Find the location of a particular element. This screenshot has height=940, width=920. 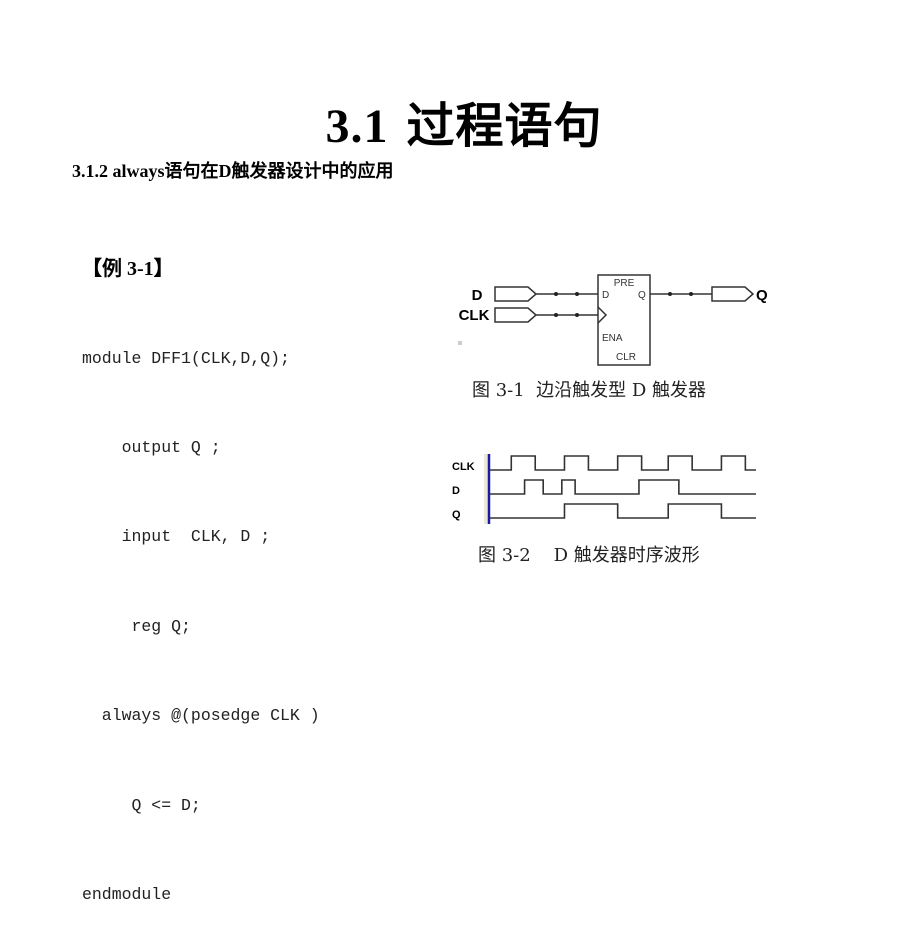

waveform-gutter is located at coordinates (486, 489).